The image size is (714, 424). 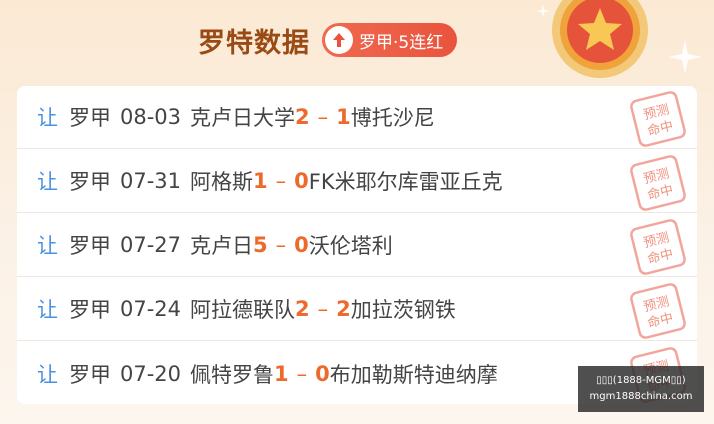 What do you see at coordinates (350, 246) in the screenshot?
I see `away-team: 沃伦塔利` at bounding box center [350, 246].